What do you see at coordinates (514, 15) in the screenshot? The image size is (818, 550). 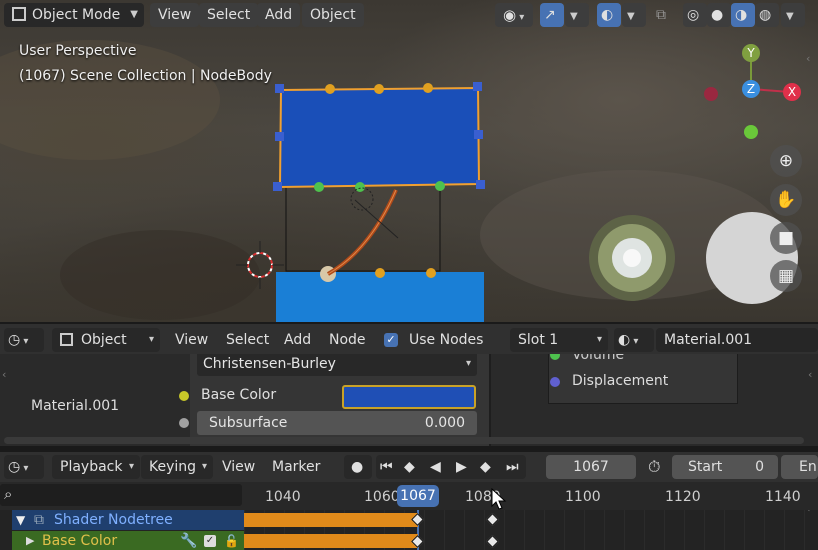 I see `visibility-toggle: ◉ ▾` at bounding box center [514, 15].